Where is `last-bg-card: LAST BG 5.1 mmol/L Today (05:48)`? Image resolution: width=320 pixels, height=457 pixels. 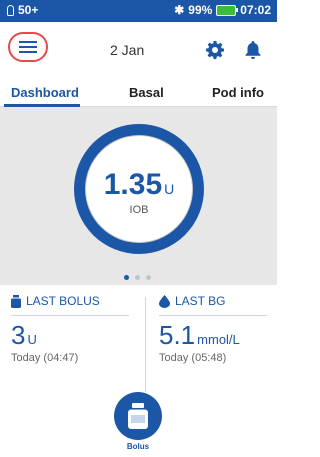 last-bg-card: LAST BG 5.1 mmol/L Today (05:48) is located at coordinates (219, 328).